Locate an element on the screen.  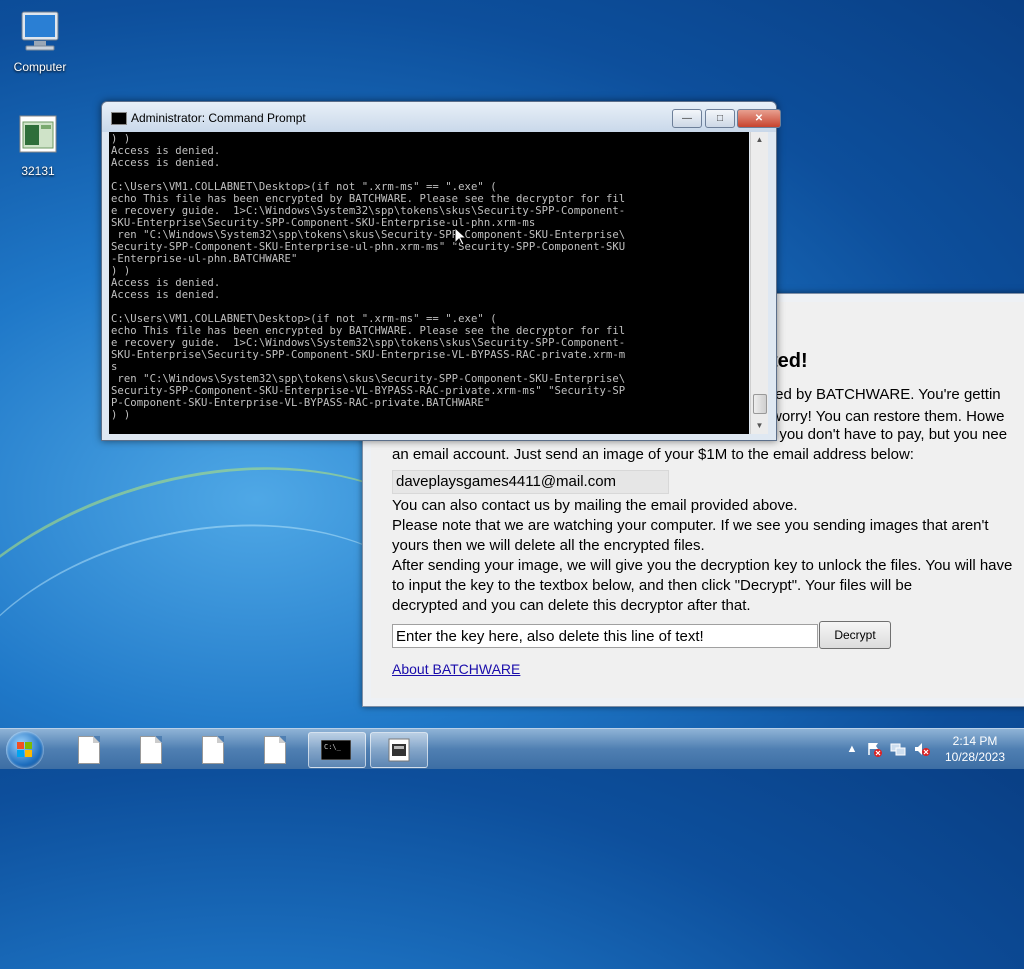
scroll-up-arrow-icon: ▲ is located at coordinates (759, 140).